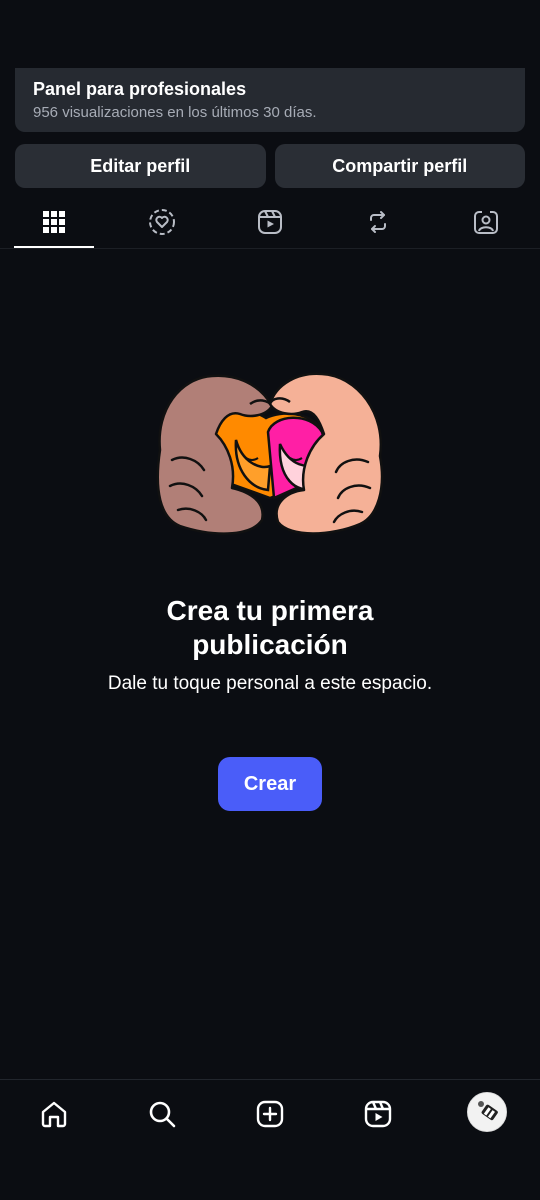  What do you see at coordinates (399, 166) in the screenshot?
I see `share-profile-button: Compartir perfil` at bounding box center [399, 166].